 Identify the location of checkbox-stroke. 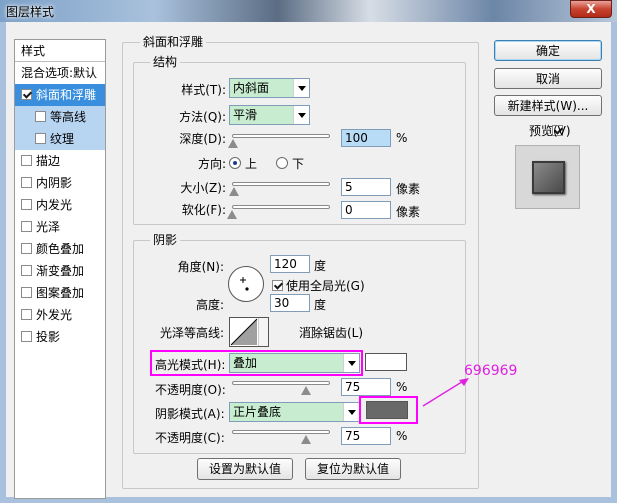
(26, 160).